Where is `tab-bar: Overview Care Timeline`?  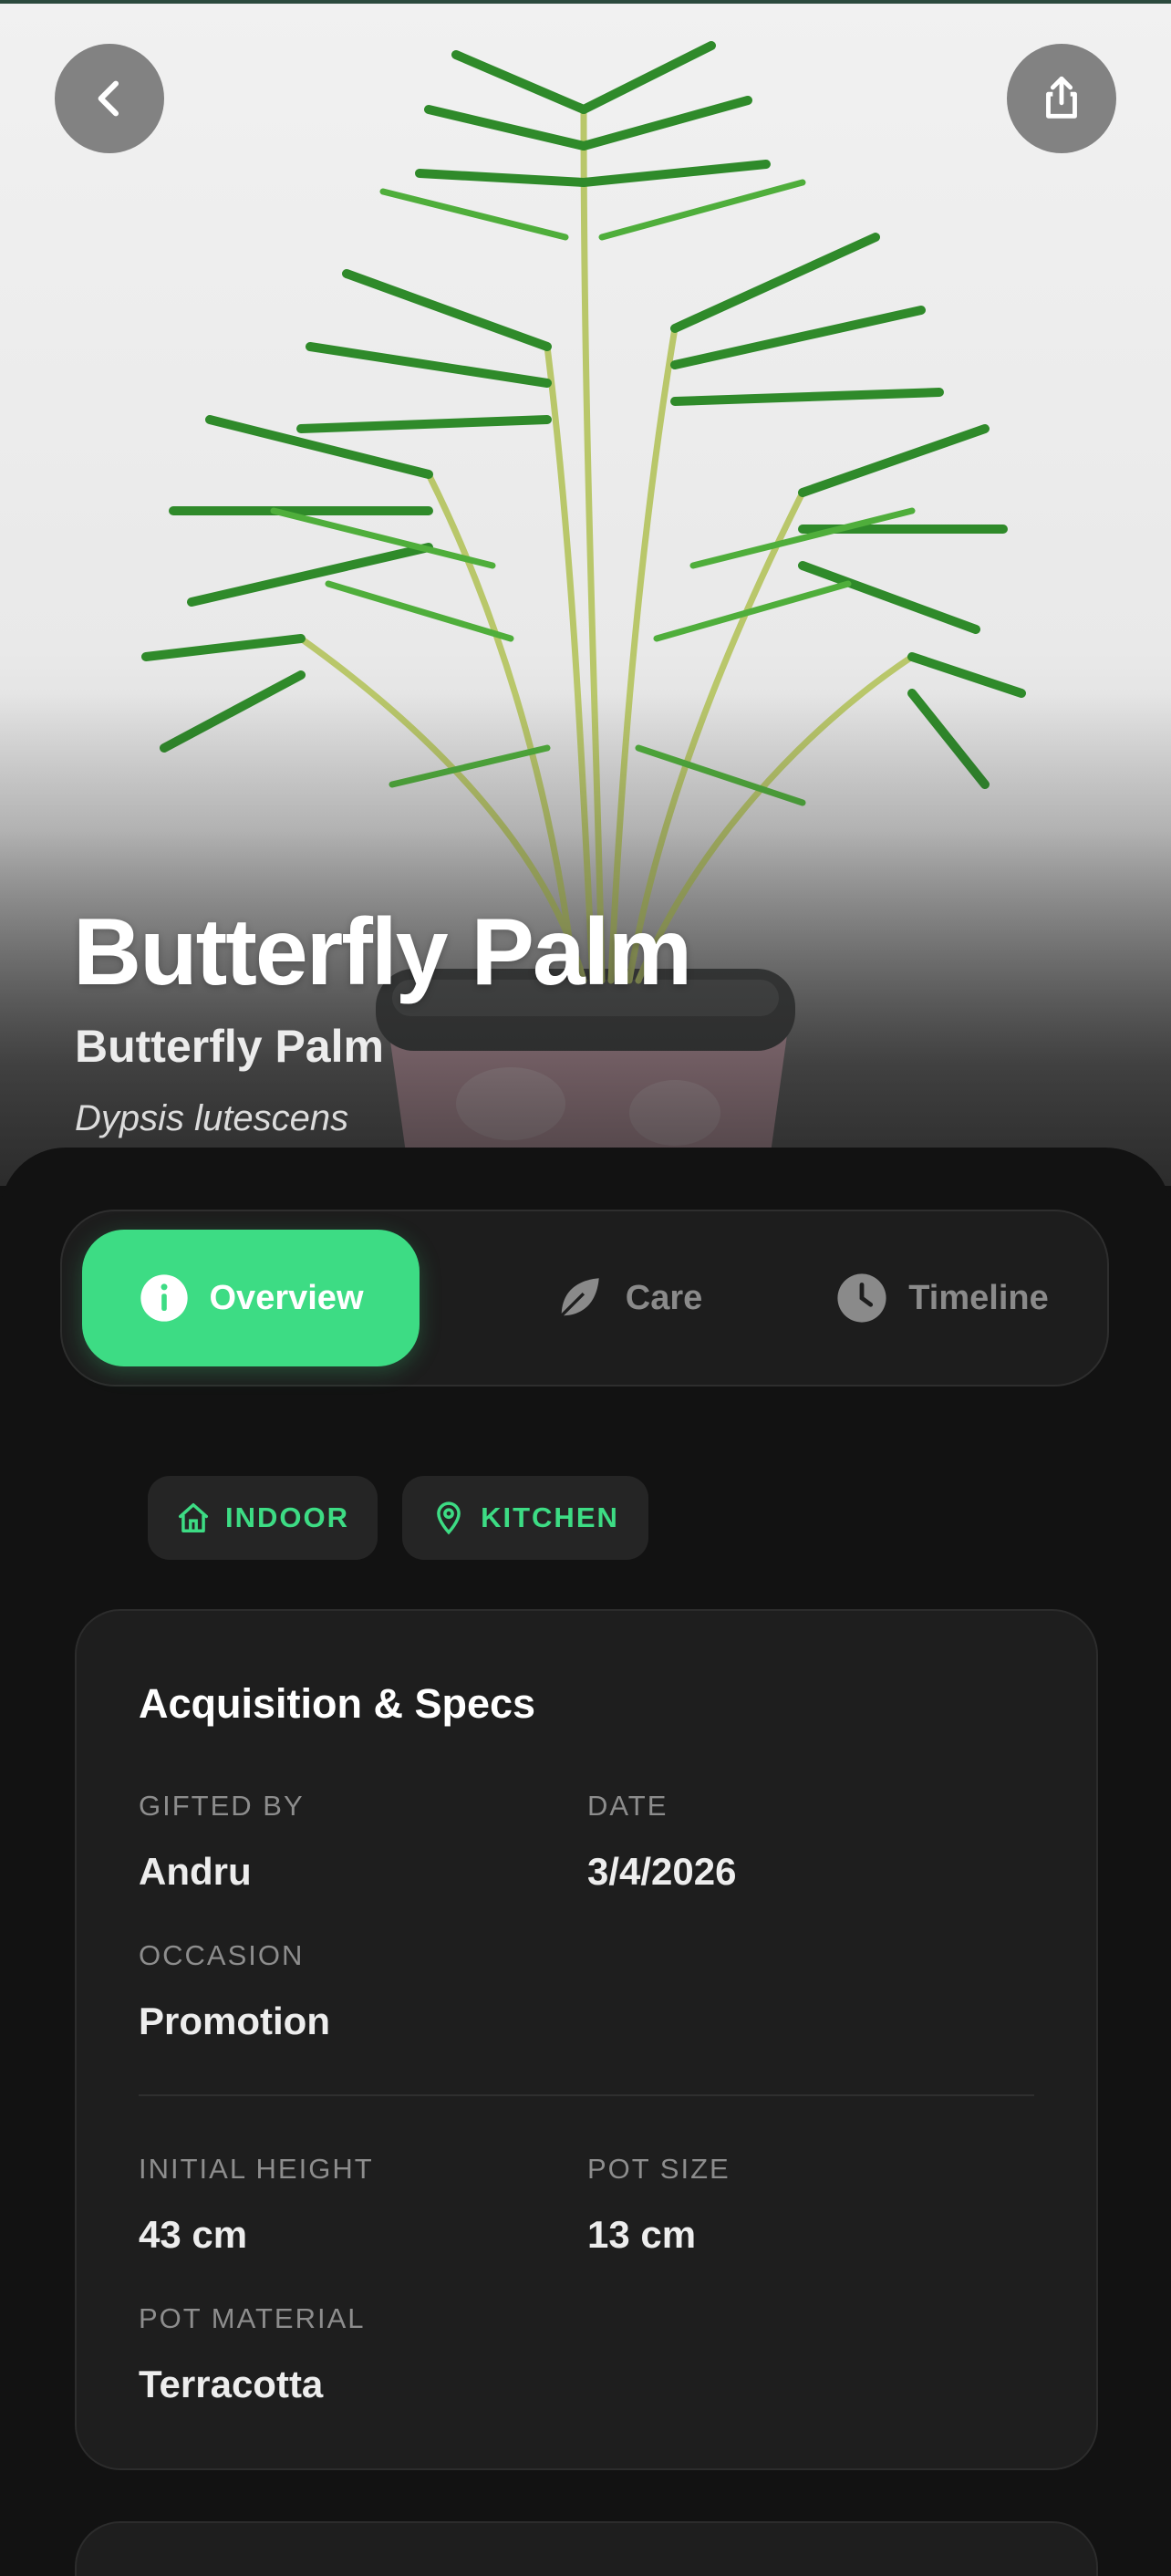
tab-bar: Overview Care Timeline is located at coordinates (584, 1298).